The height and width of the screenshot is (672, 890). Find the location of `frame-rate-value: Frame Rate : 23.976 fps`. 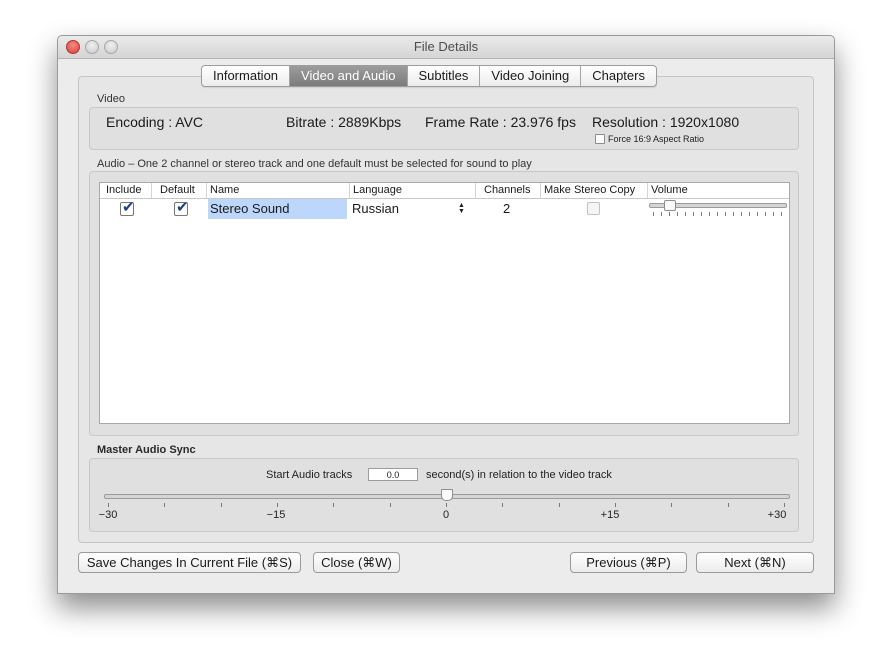

frame-rate-value: Frame Rate : 23.976 fps is located at coordinates (500, 122).